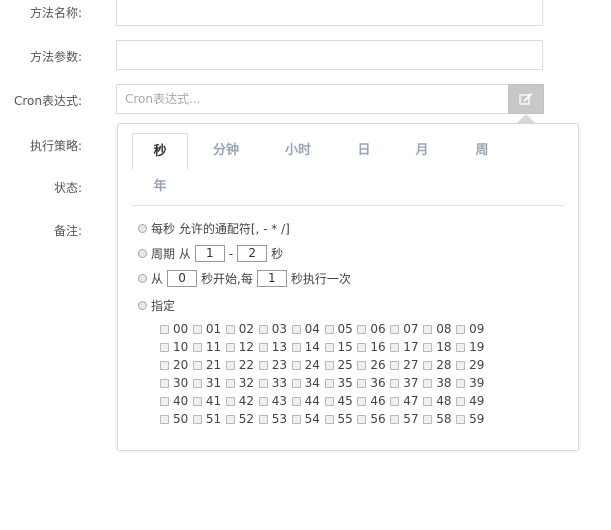 The image size is (611, 530). Describe the element at coordinates (176, 347) in the screenshot. I see `second-checkbox-item: 10` at that location.